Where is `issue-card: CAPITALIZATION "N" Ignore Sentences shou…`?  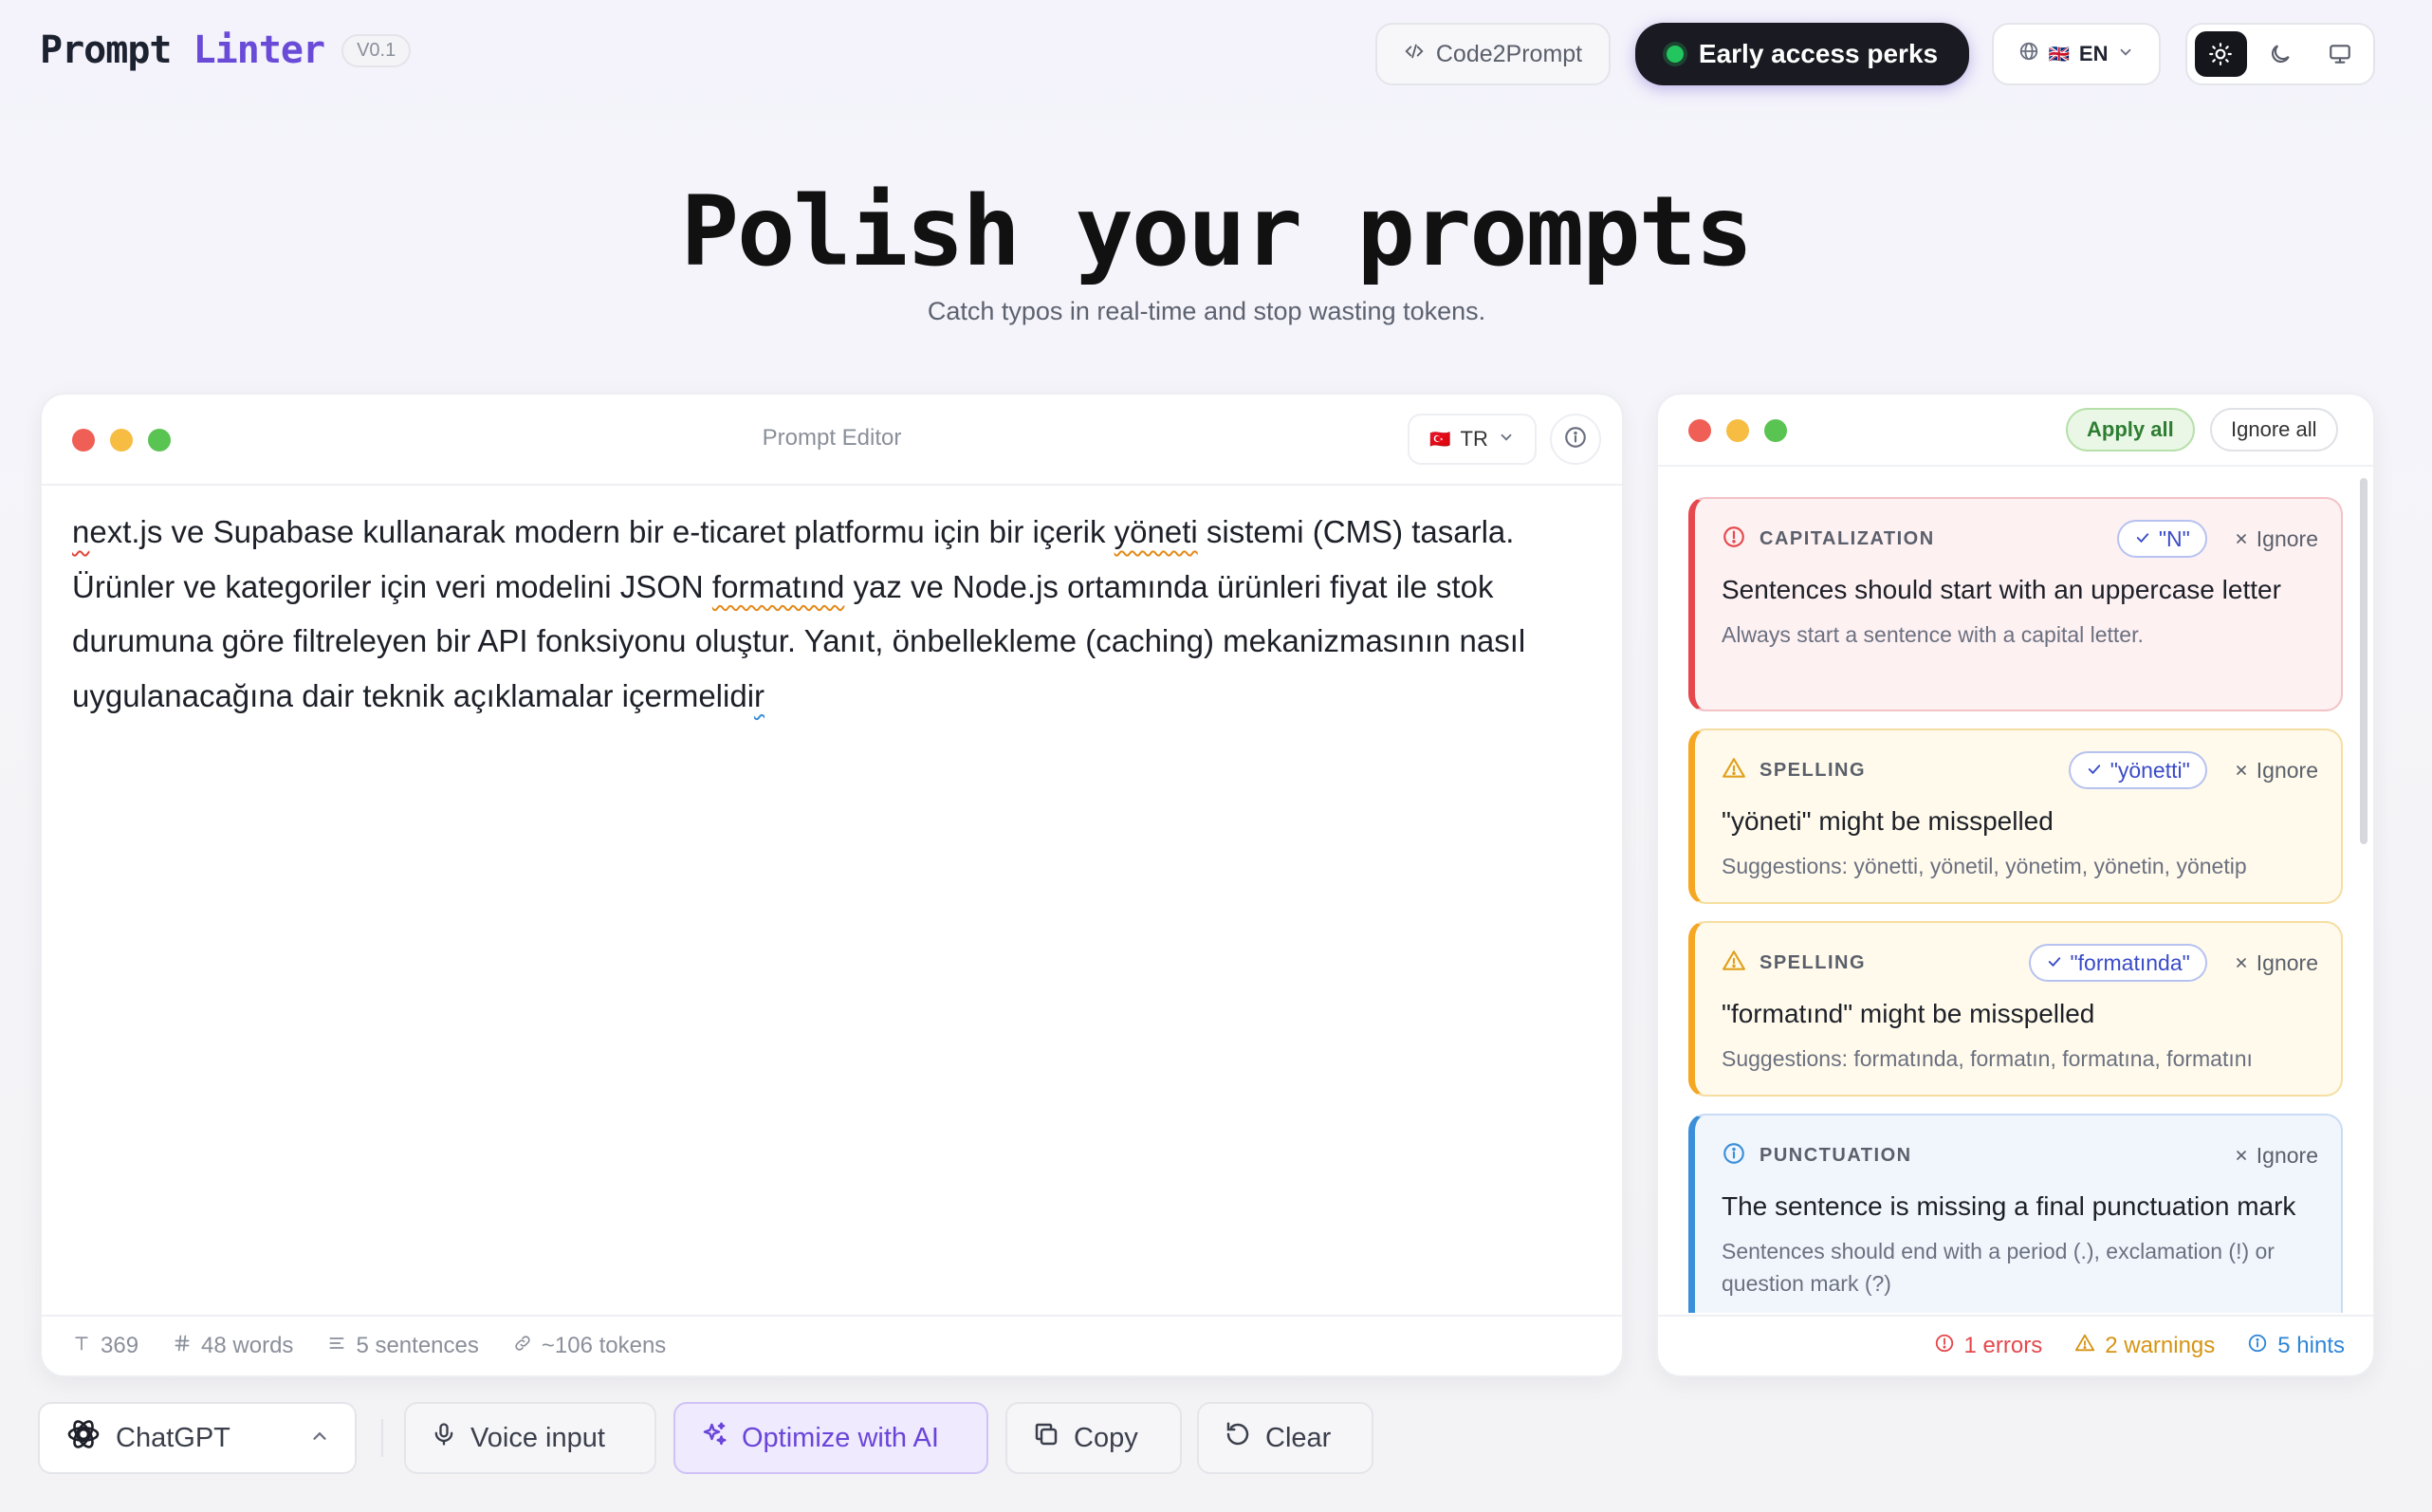
issue-card: CAPITALIZATION "N" Ignore Sentences shou… is located at coordinates (2015, 604).